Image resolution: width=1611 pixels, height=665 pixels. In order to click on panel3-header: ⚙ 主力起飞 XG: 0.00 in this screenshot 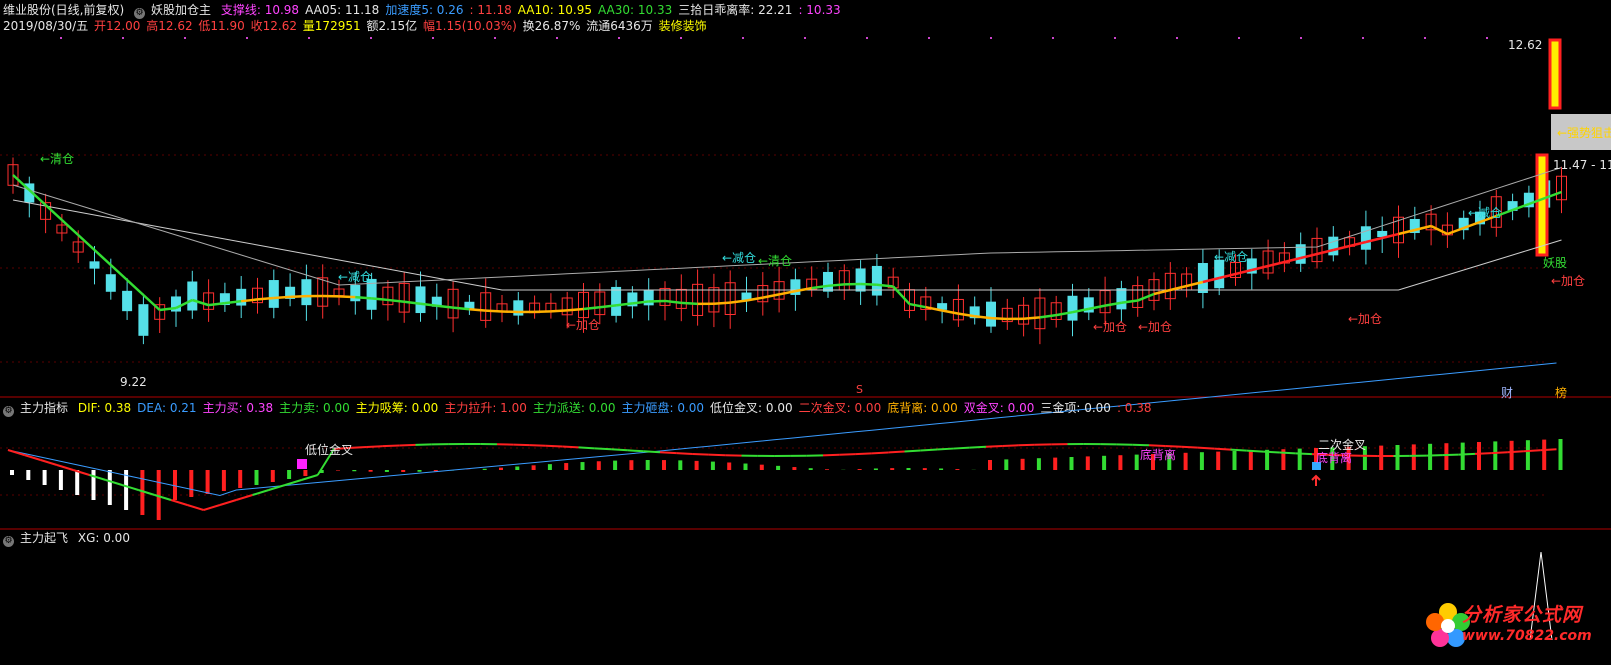, I will do `click(66, 539)`.